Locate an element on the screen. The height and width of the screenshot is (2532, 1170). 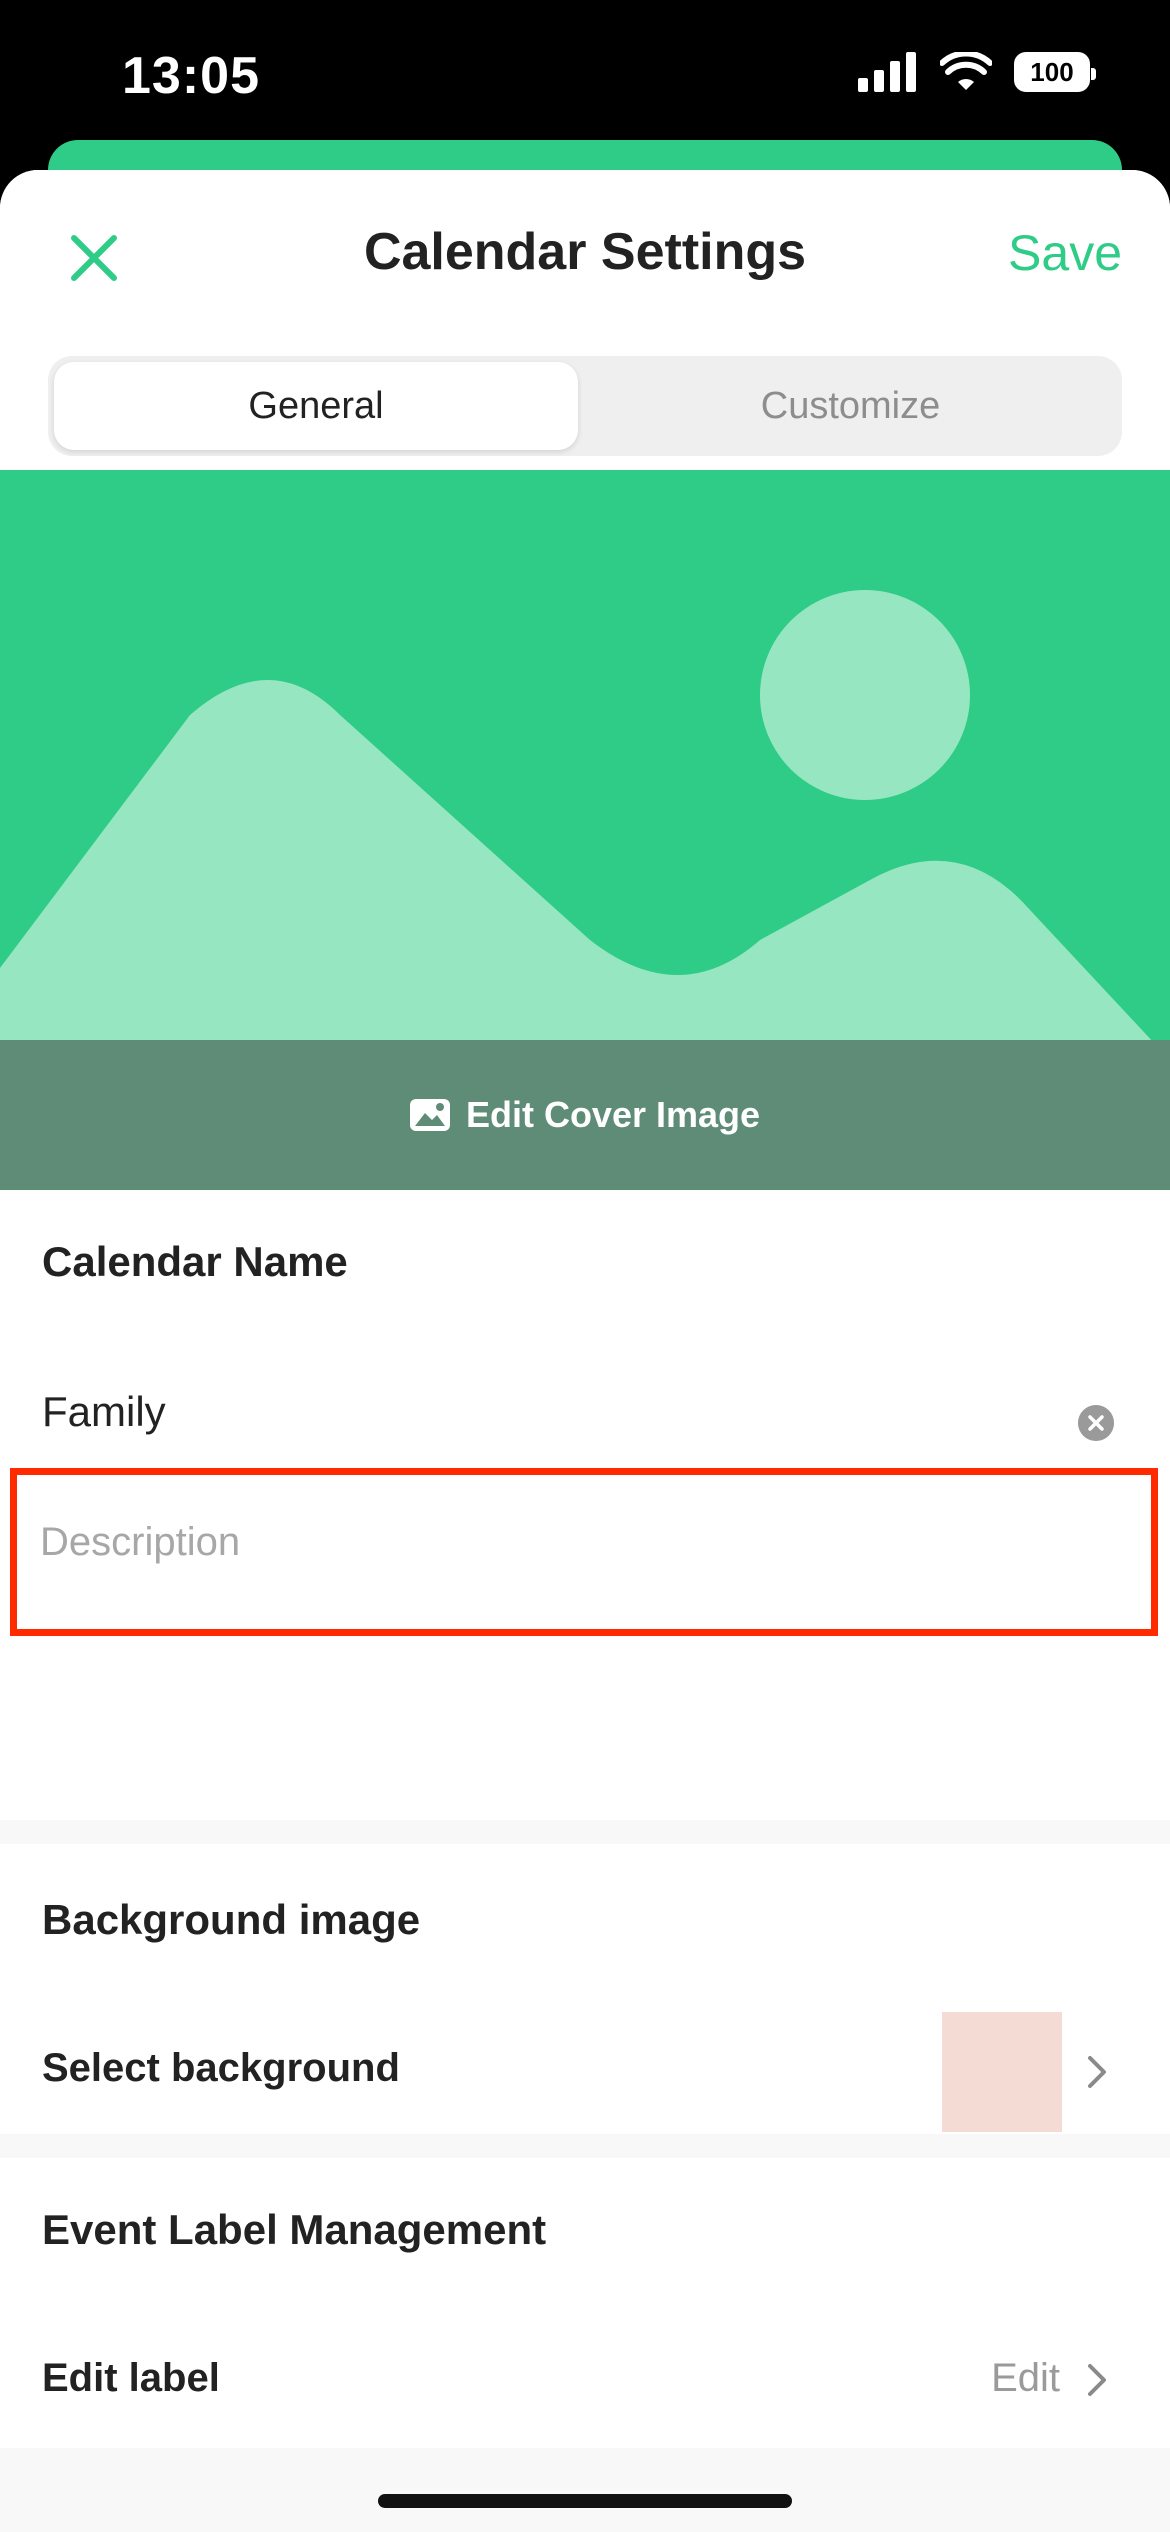
description-input: Description is located at coordinates (140, 1542).